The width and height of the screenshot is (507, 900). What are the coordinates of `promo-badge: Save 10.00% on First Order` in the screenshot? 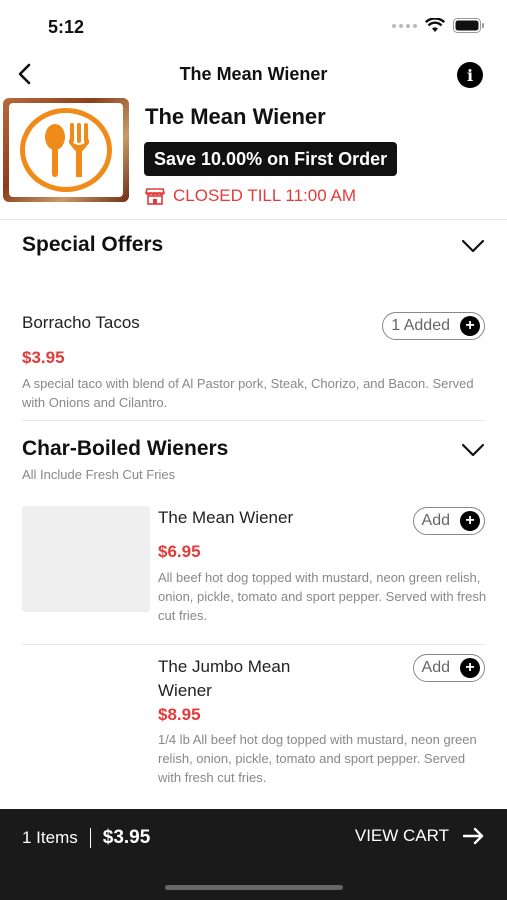 It's located at (271, 159).